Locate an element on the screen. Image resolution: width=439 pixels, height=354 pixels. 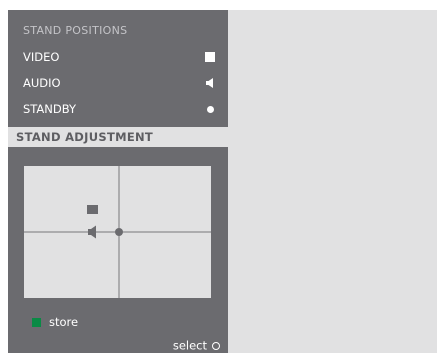
standby-position-marker is located at coordinates (119, 232).